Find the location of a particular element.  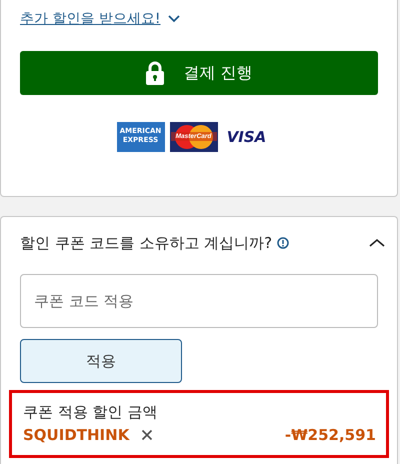

coupon-discount-label: 쿠폰 적용 할인 금액 is located at coordinates (90, 412).